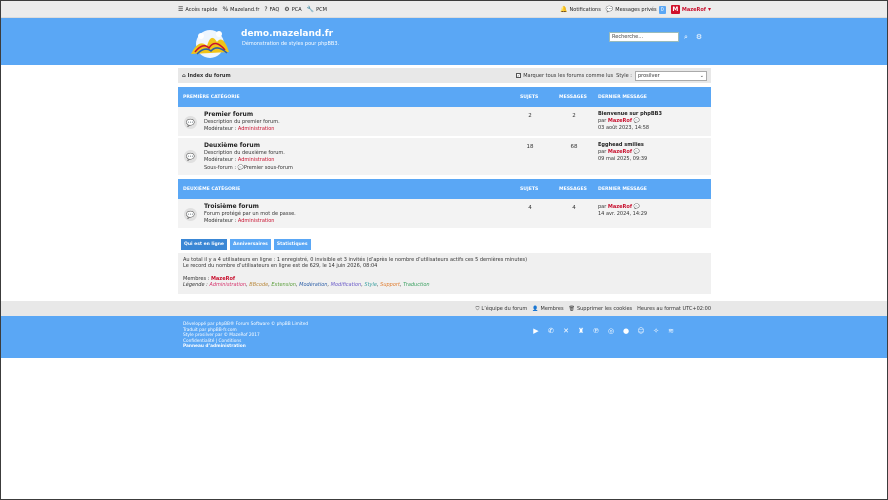 The width and height of the screenshot is (888, 500). What do you see at coordinates (601, 309) in the screenshot?
I see `delete-cookies-link: 🗑 Supprimer les cookies` at bounding box center [601, 309].